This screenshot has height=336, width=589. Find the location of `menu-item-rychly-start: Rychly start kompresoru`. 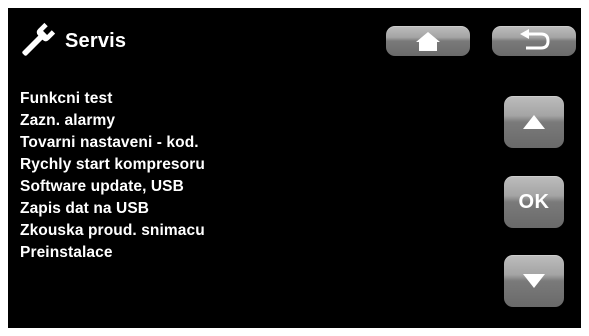

menu-item-rychly-start: Rychly start kompresoru is located at coordinates (112, 165).